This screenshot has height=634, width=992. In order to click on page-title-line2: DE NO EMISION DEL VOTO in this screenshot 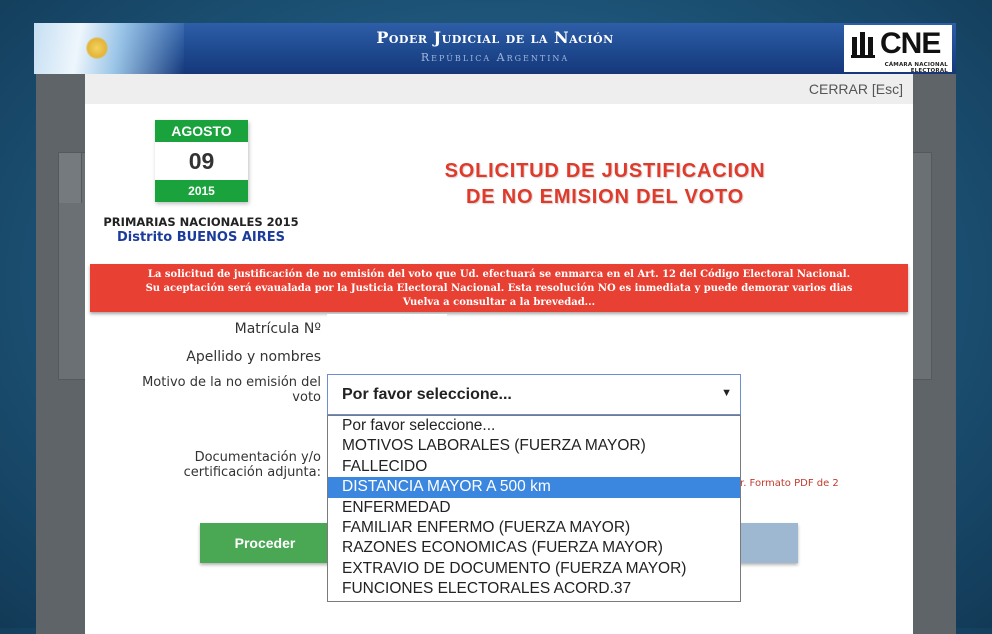, I will do `click(604, 197)`.